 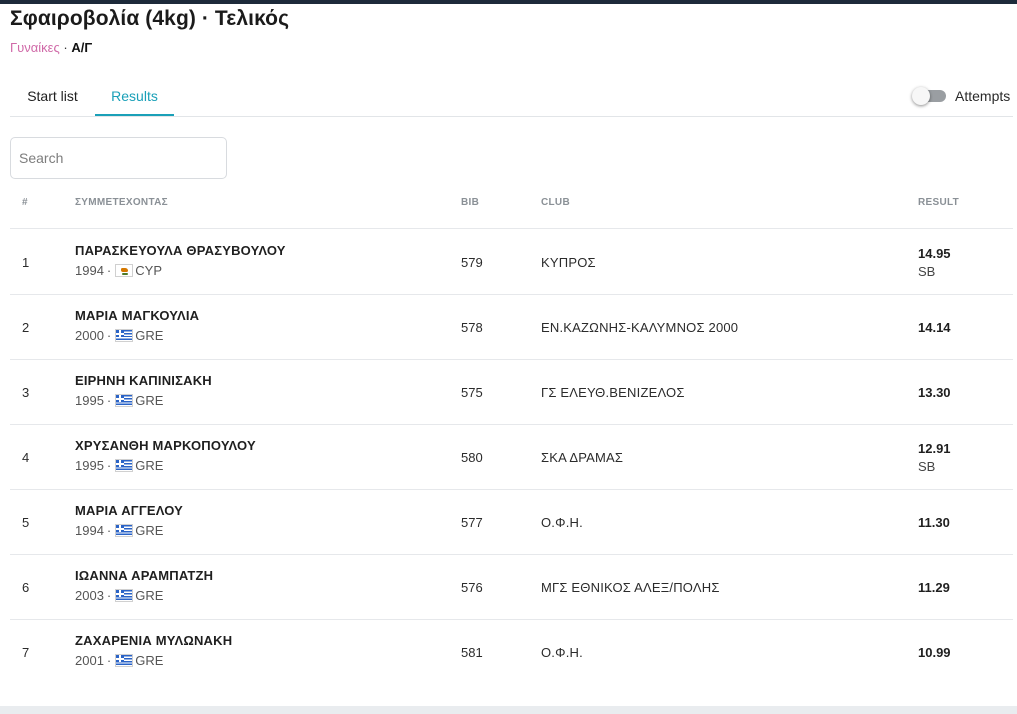 I want to click on bib-cell: 576, so click(x=472, y=587).